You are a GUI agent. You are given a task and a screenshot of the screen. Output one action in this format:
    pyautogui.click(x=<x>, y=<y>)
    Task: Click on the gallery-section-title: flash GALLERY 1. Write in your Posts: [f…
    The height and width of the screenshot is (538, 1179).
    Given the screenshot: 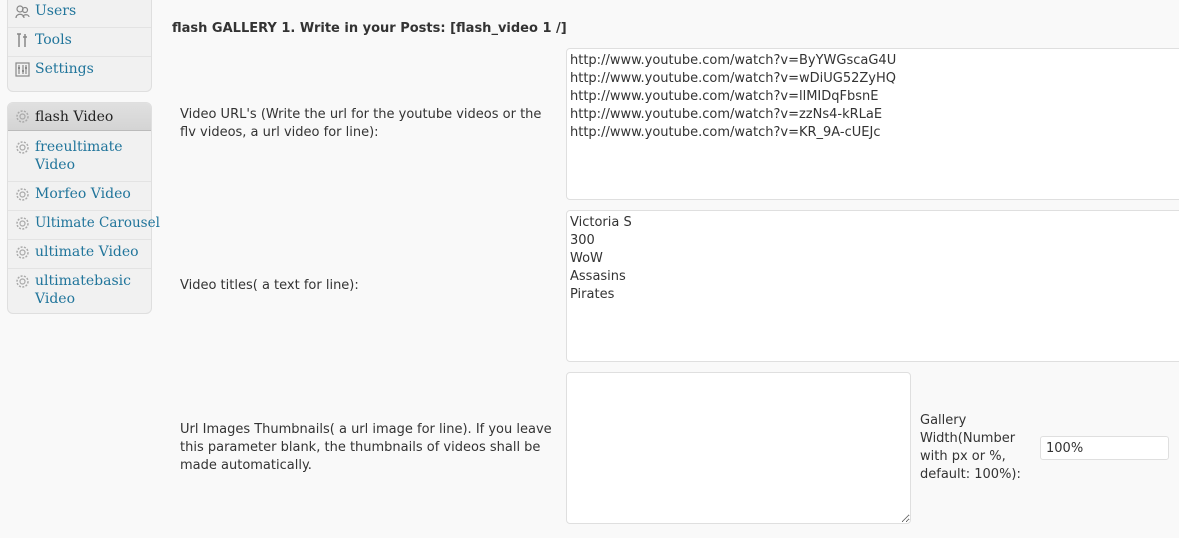 What is the action you would take?
    pyautogui.click(x=369, y=28)
    